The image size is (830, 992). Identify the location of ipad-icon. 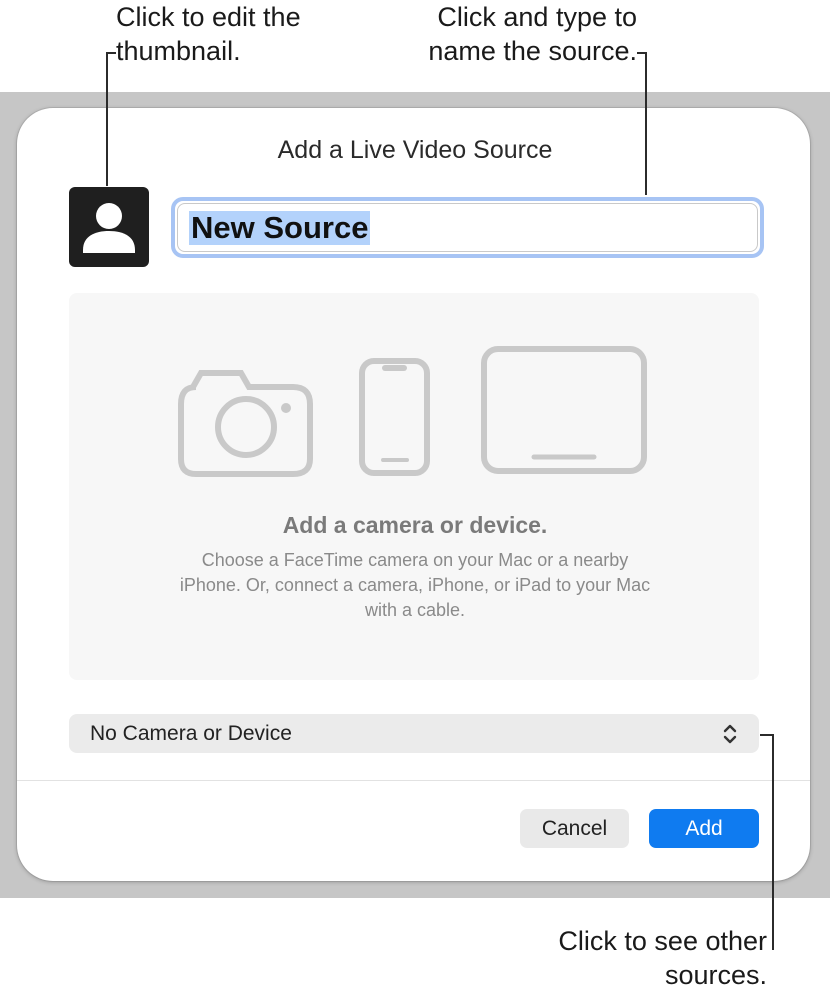
(564, 410).